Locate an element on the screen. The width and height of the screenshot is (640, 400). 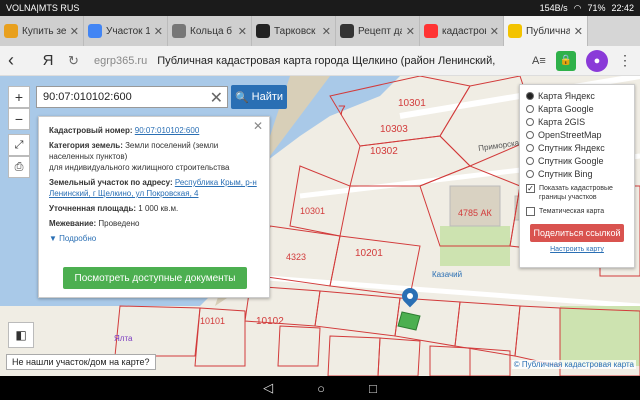
photo-icon is located at coordinates (179, 31).